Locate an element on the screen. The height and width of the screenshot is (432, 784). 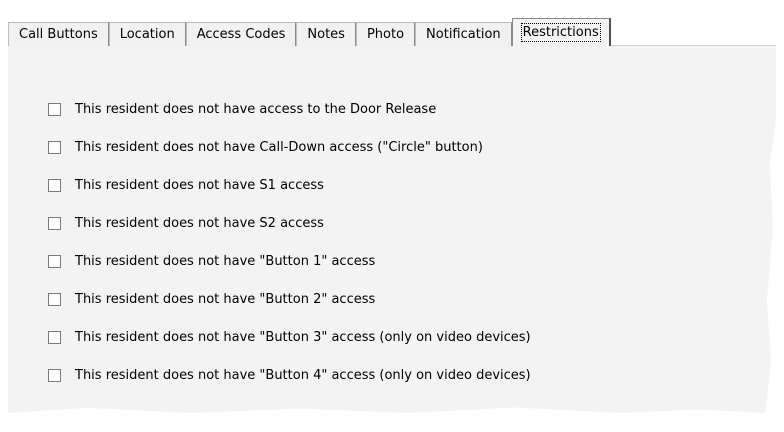
tab-call-buttons: Call Buttons is located at coordinates (58, 34).